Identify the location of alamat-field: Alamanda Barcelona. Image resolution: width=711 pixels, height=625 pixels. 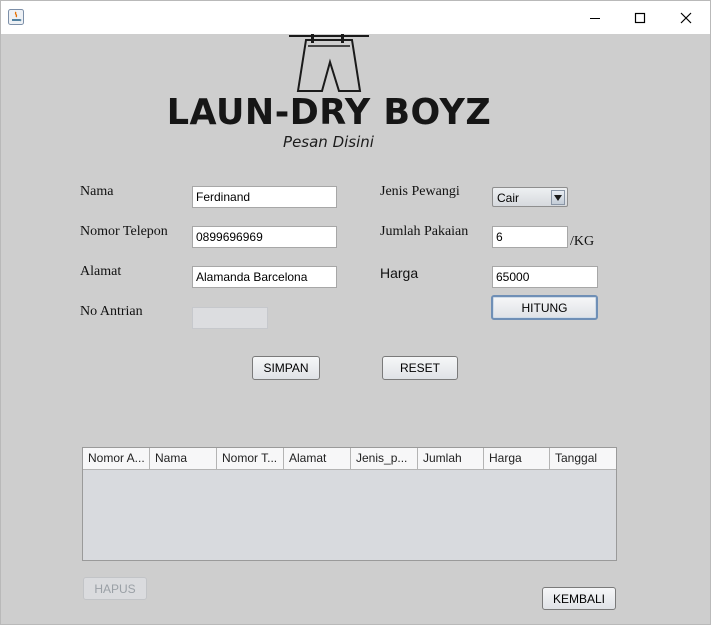
(264, 277).